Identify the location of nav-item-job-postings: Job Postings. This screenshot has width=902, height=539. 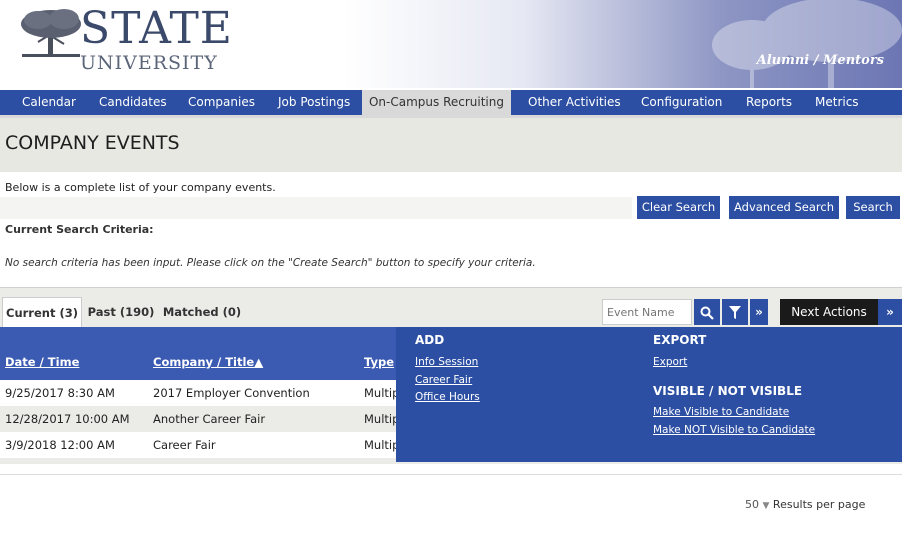
(314, 102).